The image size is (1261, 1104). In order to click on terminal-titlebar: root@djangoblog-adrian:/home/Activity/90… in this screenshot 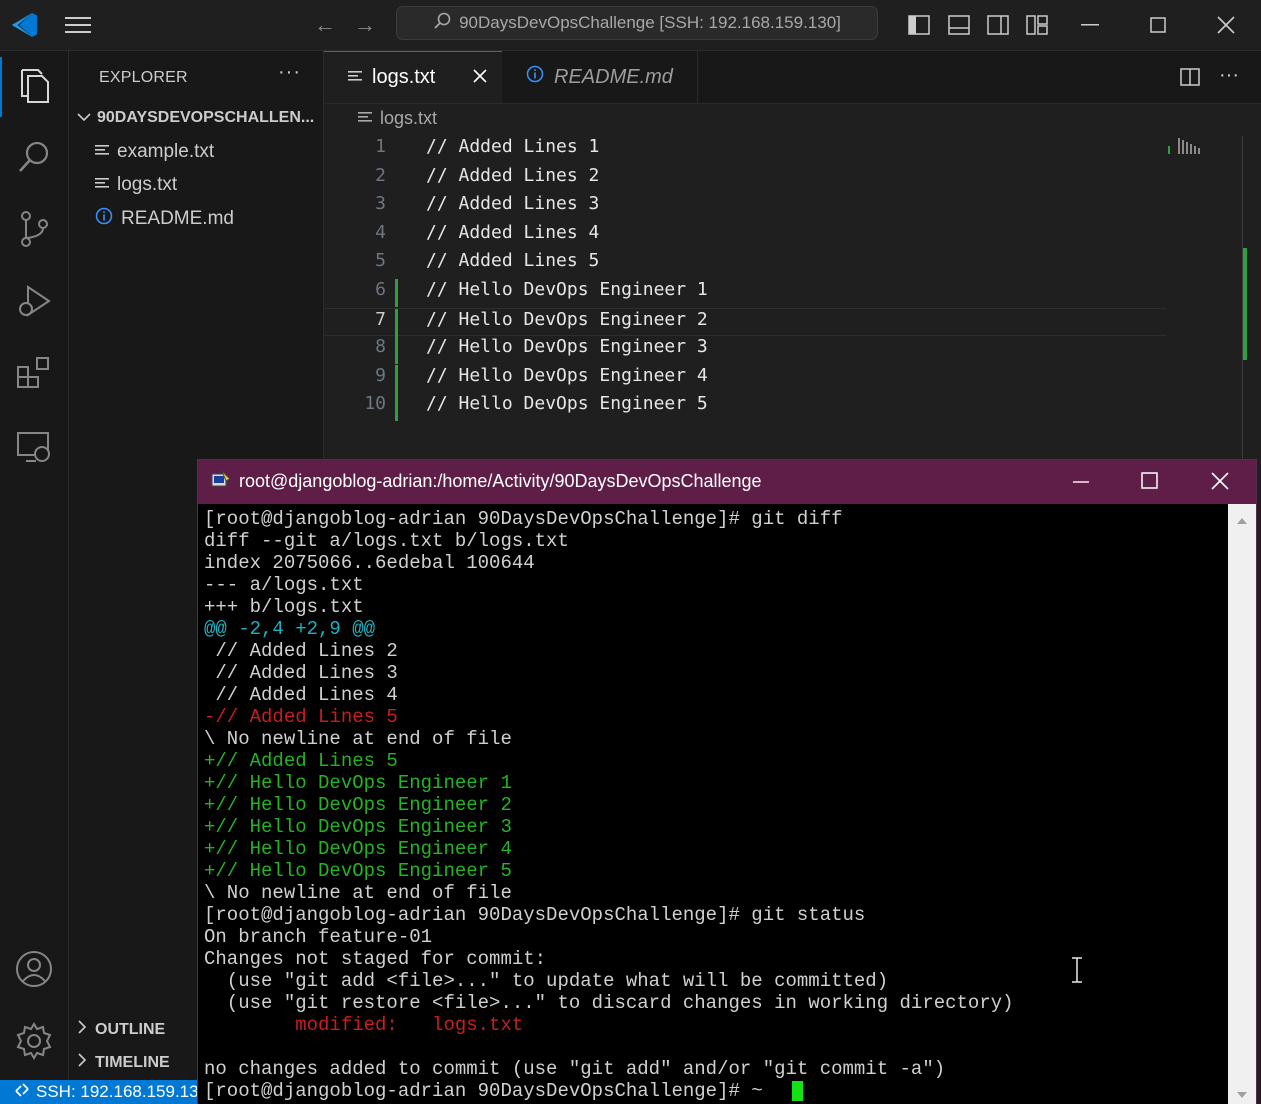, I will do `click(727, 482)`.